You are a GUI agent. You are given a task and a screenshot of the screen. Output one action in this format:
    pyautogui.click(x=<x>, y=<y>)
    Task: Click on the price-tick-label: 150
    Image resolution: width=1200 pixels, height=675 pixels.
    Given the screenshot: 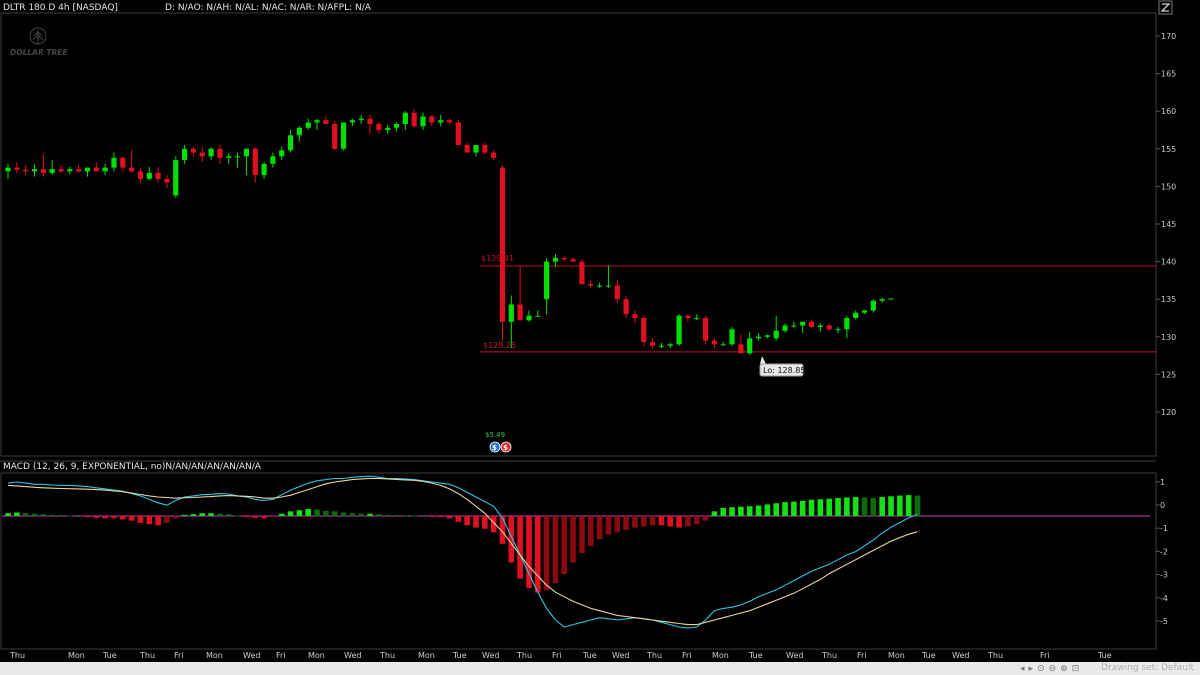 What is the action you would take?
    pyautogui.click(x=1168, y=186)
    